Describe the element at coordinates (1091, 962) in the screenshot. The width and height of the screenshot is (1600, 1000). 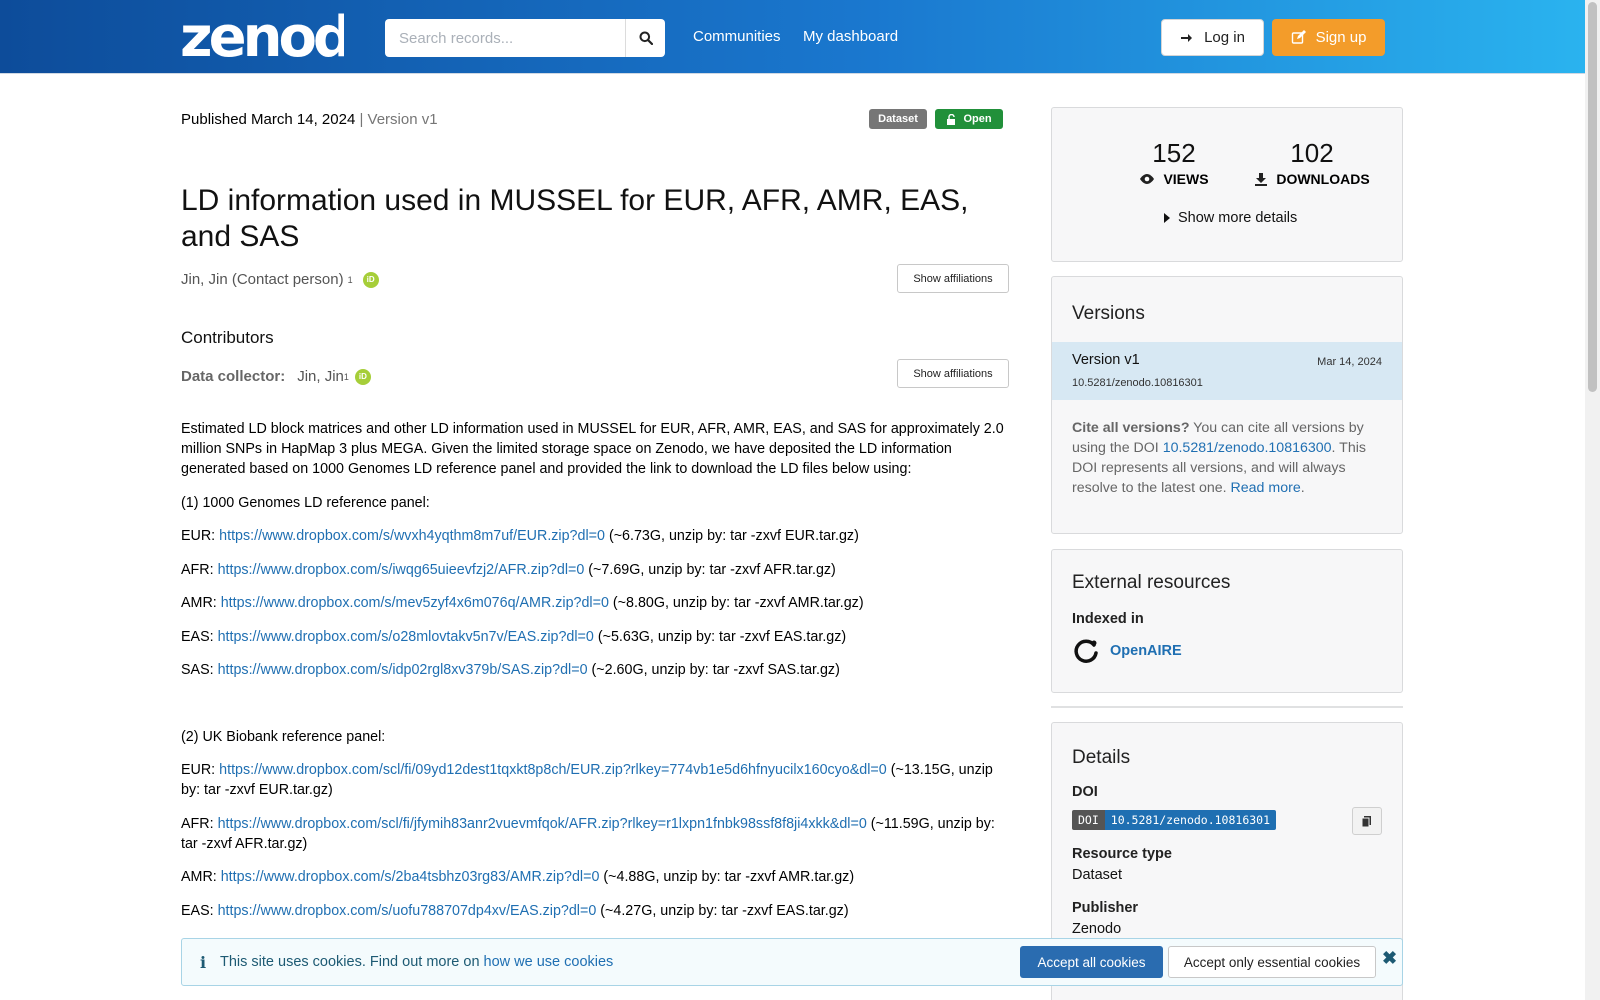
I see `accept-all-cookies-button: Accept all cookies` at that location.